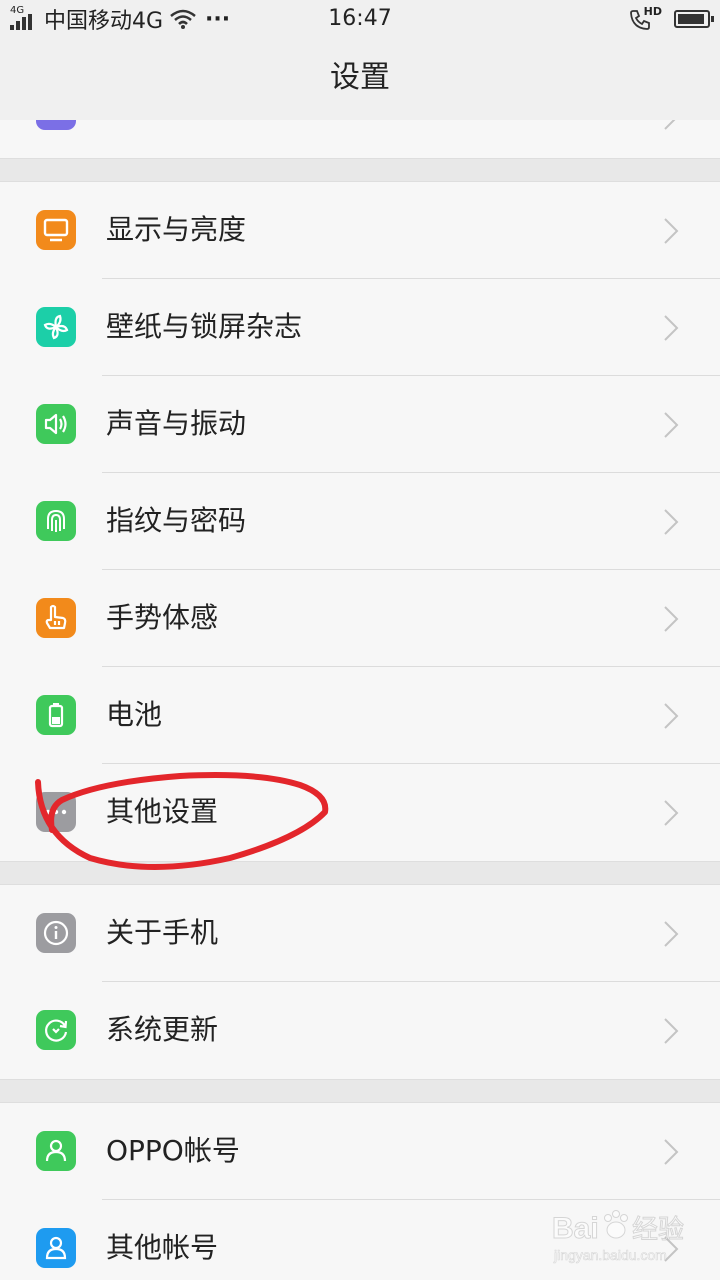  I want to click on battery-icon, so click(56, 715).